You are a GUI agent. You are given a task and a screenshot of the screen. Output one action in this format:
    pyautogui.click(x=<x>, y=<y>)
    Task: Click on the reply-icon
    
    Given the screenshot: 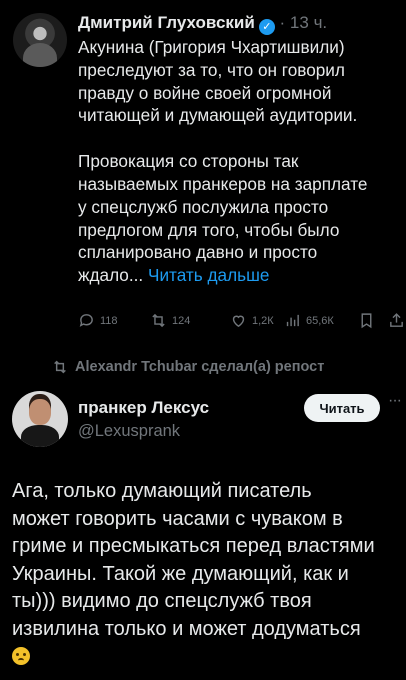 What is the action you would take?
    pyautogui.click(x=86, y=320)
    